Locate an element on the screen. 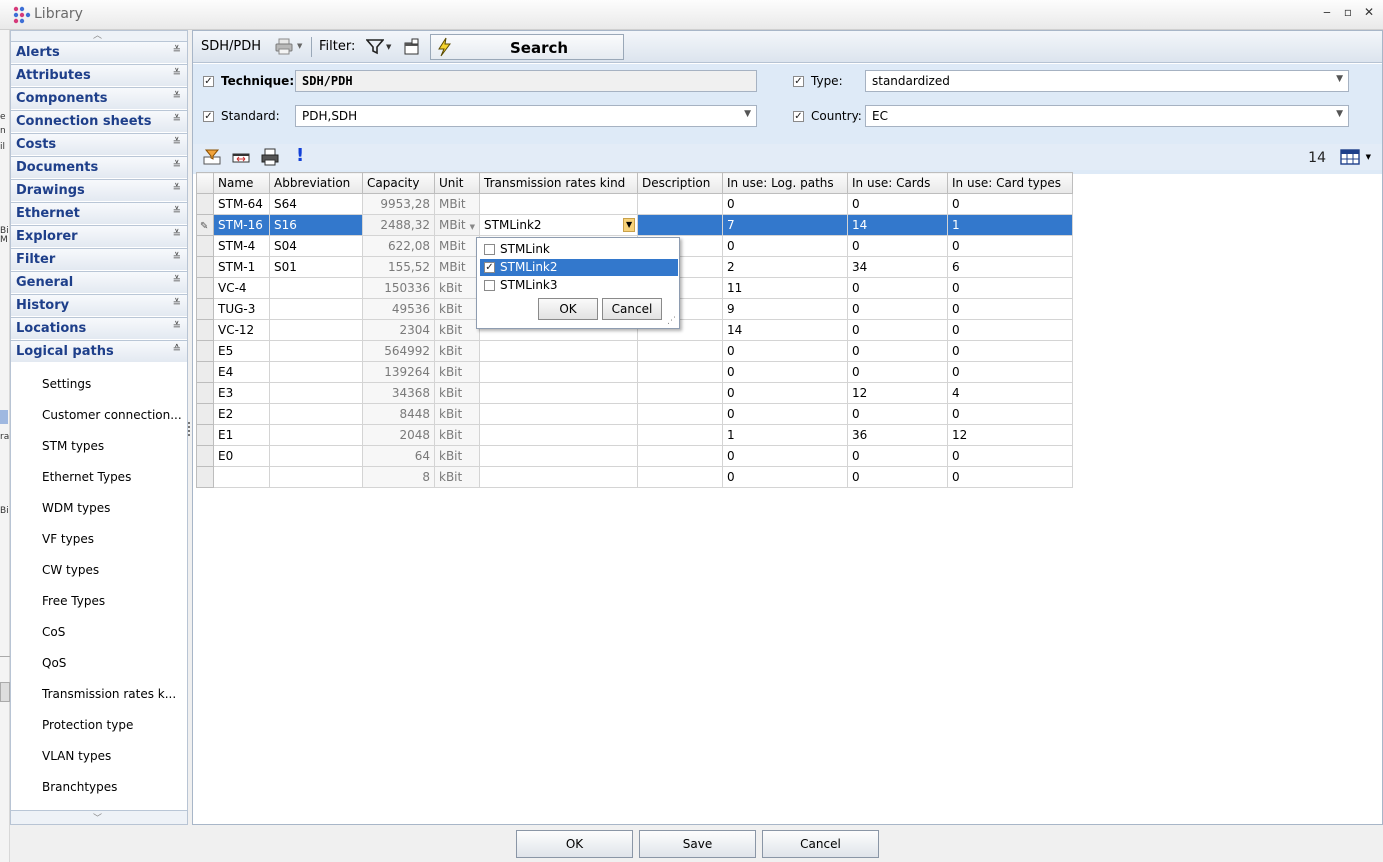 This screenshot has width=1383, height=862. sidebar-group-documents: Documents ≚ is located at coordinates (99, 167).